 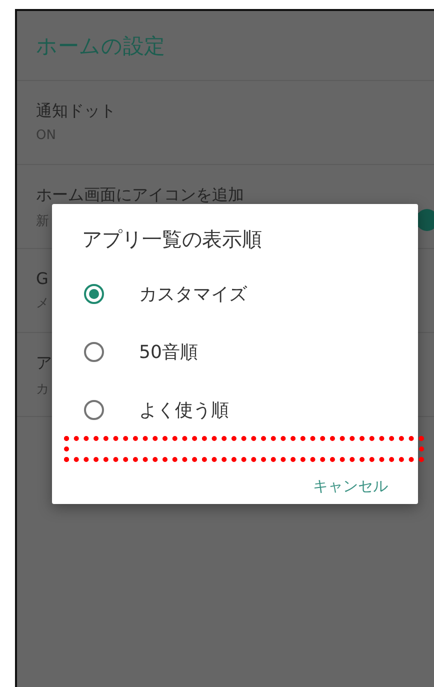 I want to click on setting-title: ホーム画面にアイコンを追加, so click(x=140, y=195).